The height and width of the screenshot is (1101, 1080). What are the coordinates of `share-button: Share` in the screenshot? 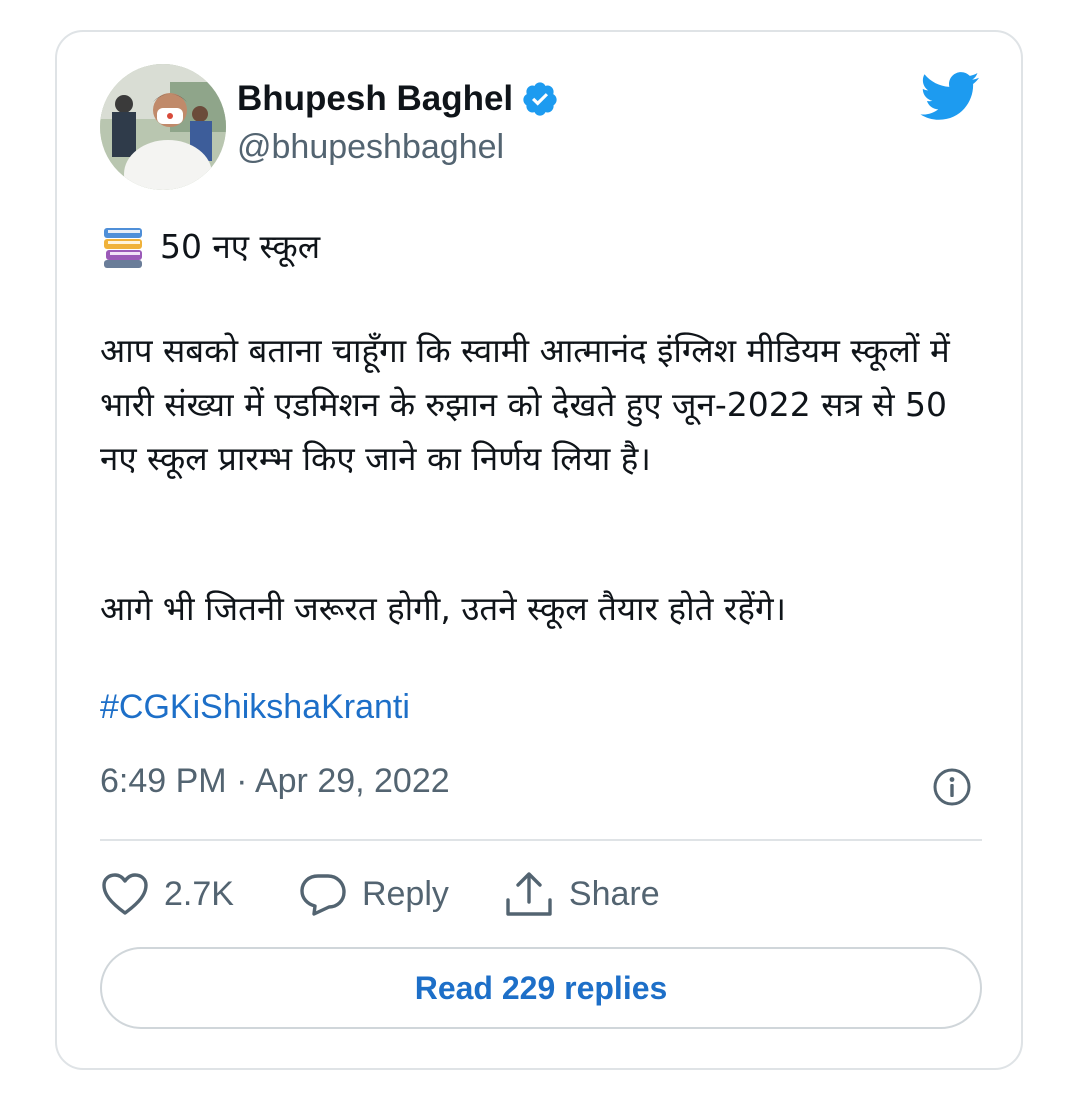 It's located at (581, 894).